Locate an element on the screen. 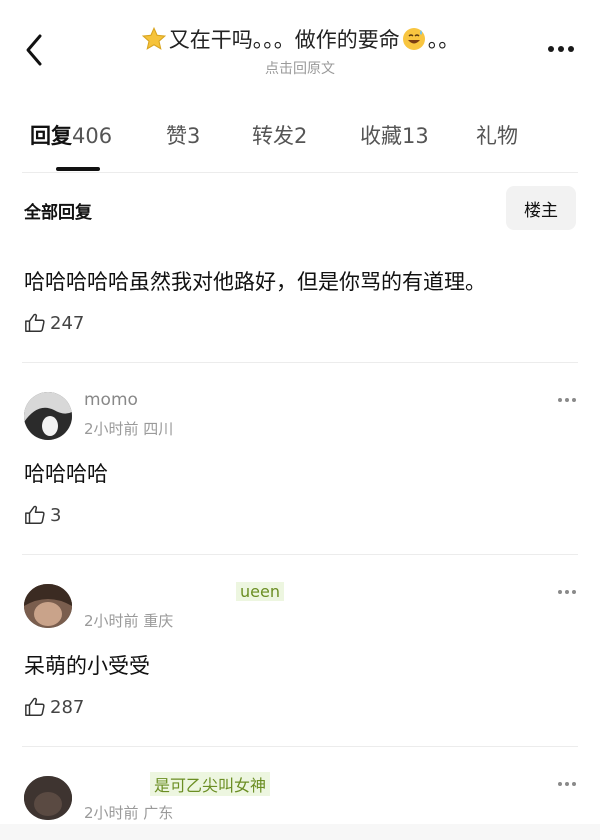 This screenshot has width=600, height=840. tab-label: 赞 is located at coordinates (176, 136).